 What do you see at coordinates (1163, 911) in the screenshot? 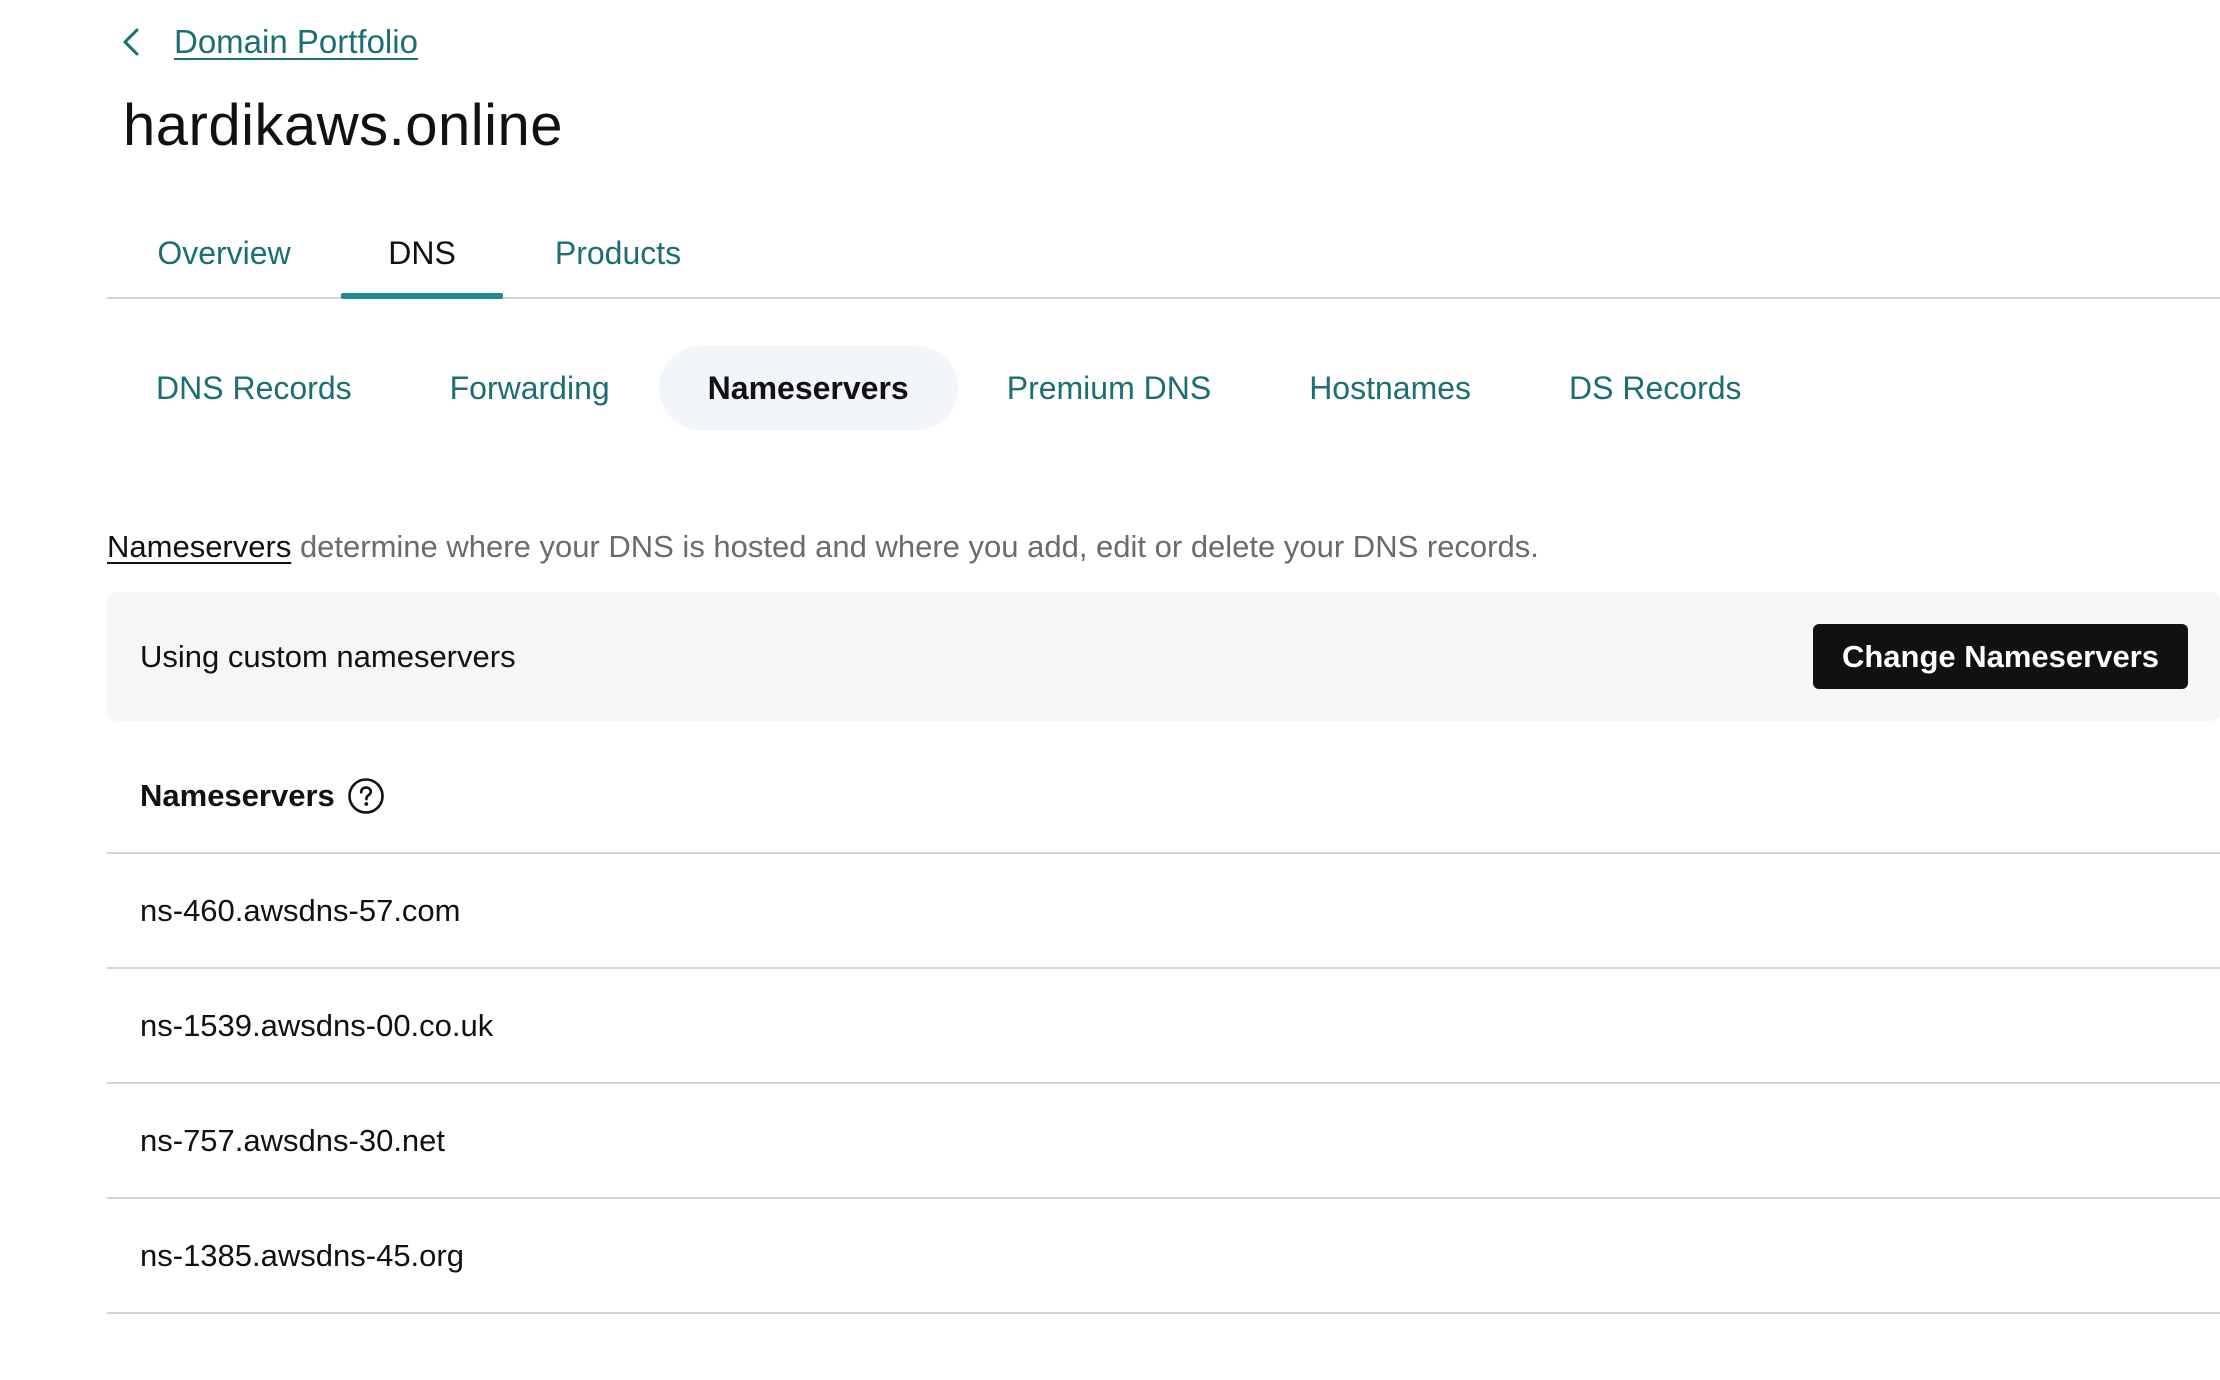
I see `nameserver-row: ns-460.awsdns-57.com` at bounding box center [1163, 911].